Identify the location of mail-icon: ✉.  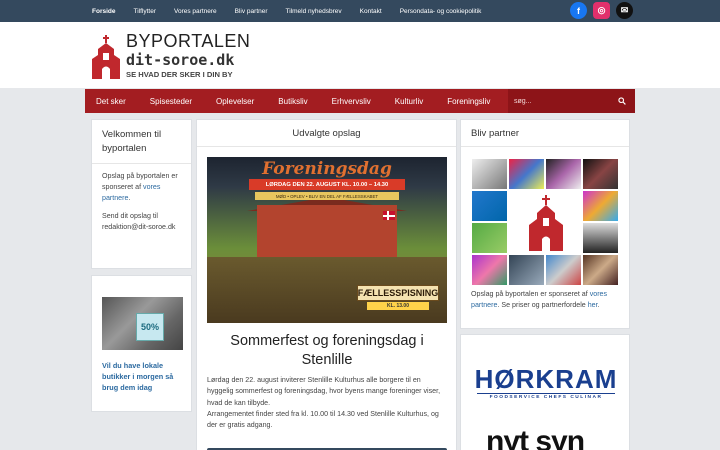
(624, 10).